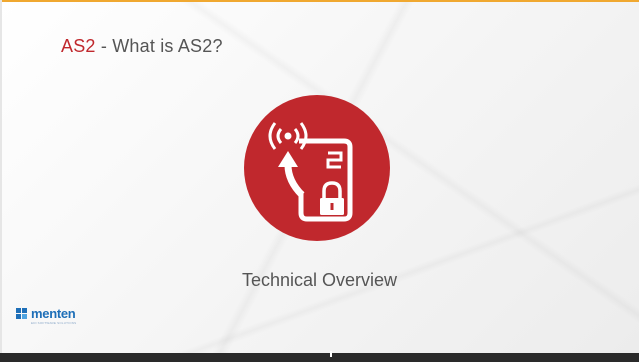 Image resolution: width=639 pixels, height=362 pixels. I want to click on menten-logo-mark-icon, so click(22, 314).